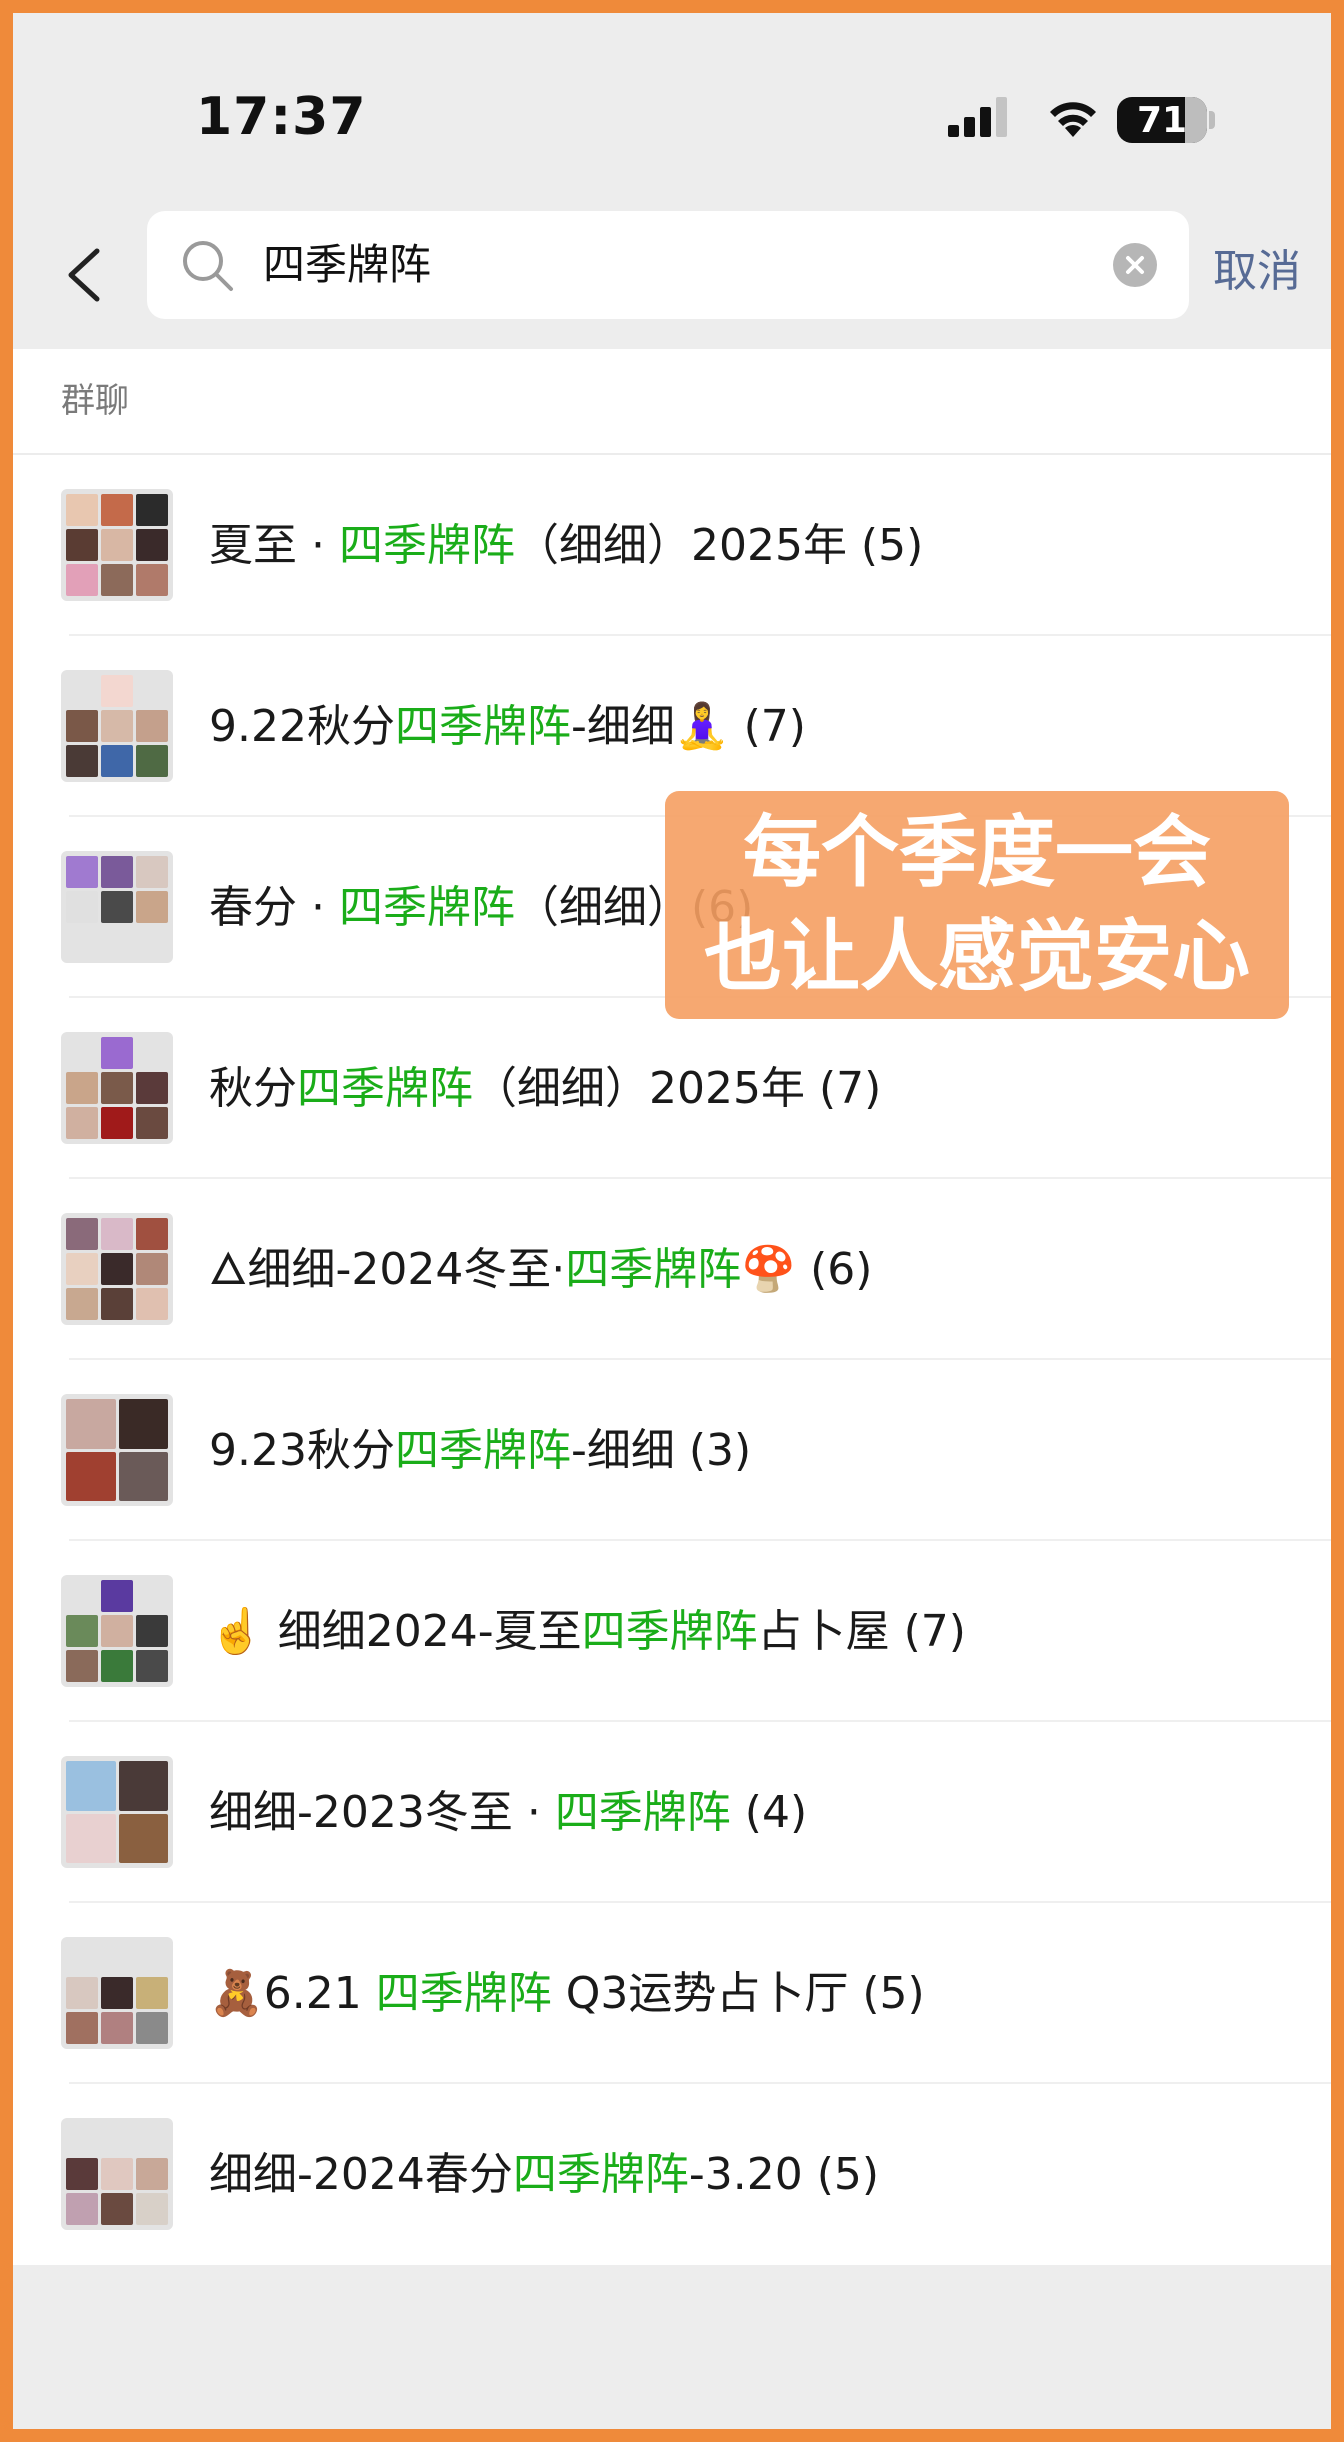 The height and width of the screenshot is (2442, 1344). Describe the element at coordinates (545, 1088) in the screenshot. I see `result-title: 秋分四季牌阵（细细）2025年 (7)` at that location.